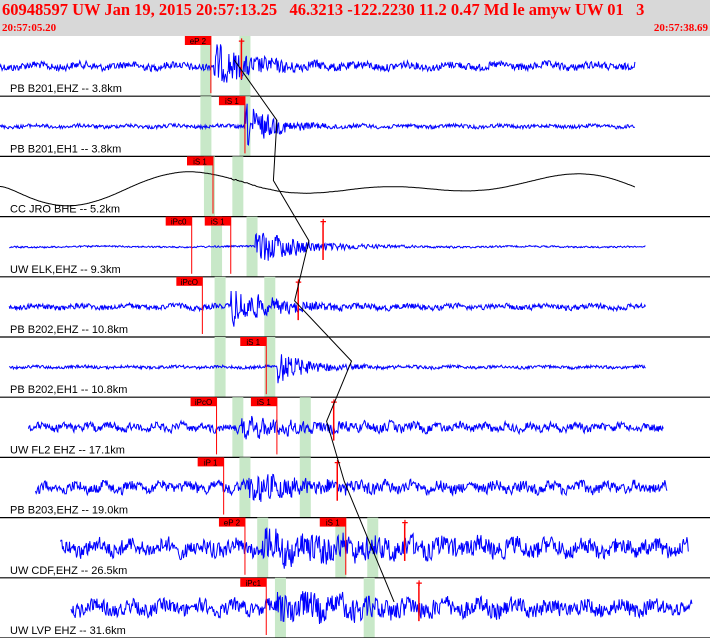 The height and width of the screenshot is (638, 710). I want to click on trace-label: UW LVP EHZ -- 31.6km, so click(68, 631).